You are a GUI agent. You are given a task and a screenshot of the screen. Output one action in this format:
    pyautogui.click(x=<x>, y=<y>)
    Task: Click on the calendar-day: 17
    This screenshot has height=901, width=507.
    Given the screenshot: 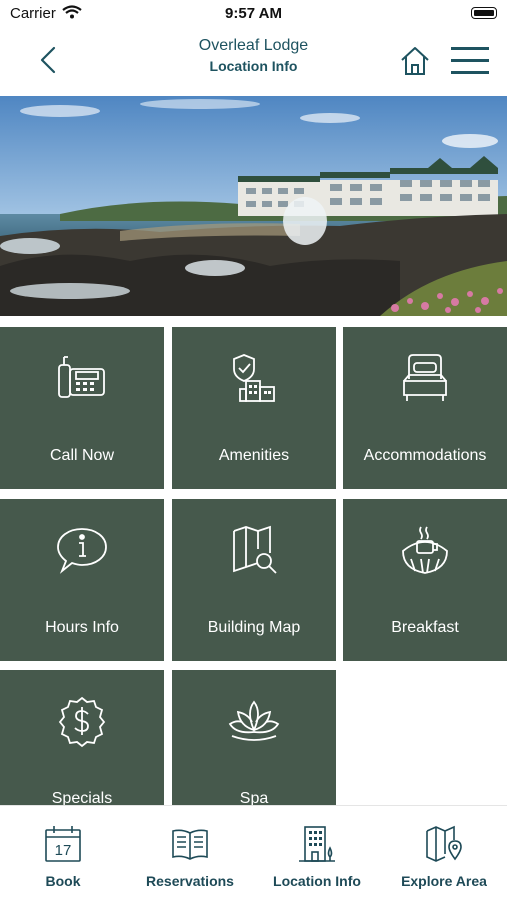 What is the action you would take?
    pyautogui.click(x=63, y=850)
    